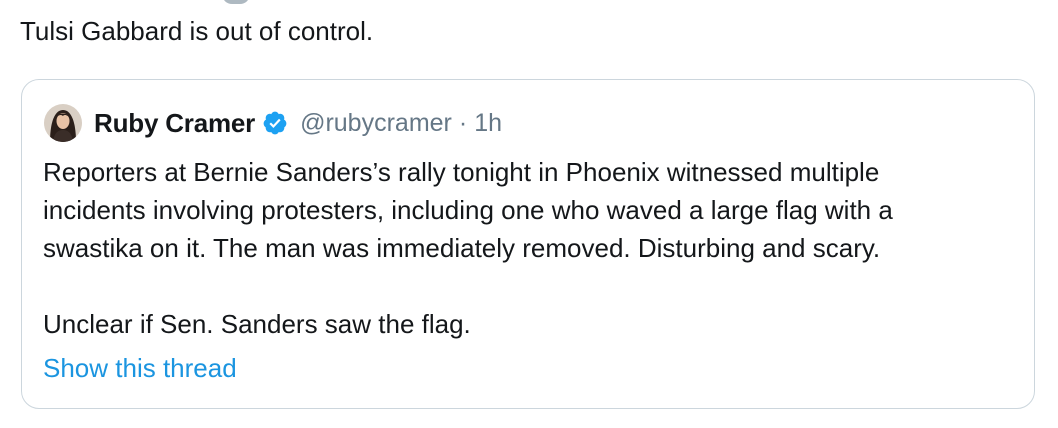 This screenshot has width=1058, height=428. What do you see at coordinates (174, 123) in the screenshot?
I see `author-display-name: Ruby Cramer` at bounding box center [174, 123].